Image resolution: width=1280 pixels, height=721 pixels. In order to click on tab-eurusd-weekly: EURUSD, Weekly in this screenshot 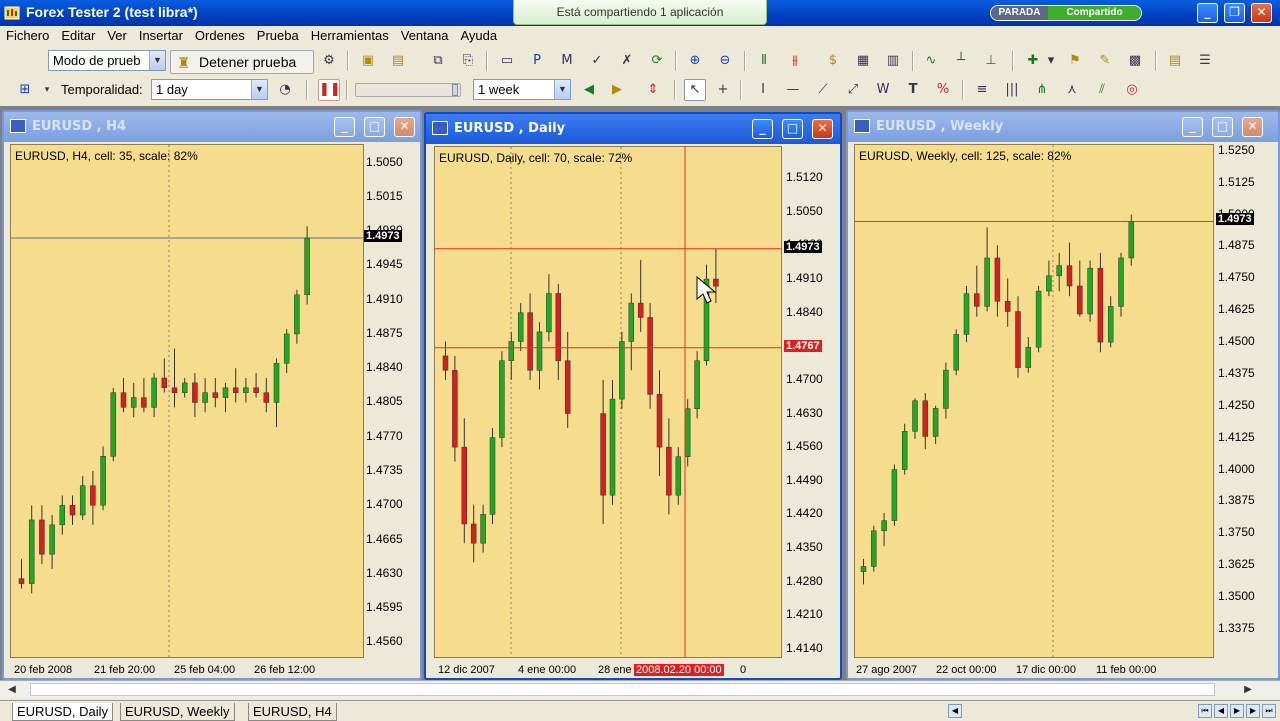, I will do `click(177, 712)`.